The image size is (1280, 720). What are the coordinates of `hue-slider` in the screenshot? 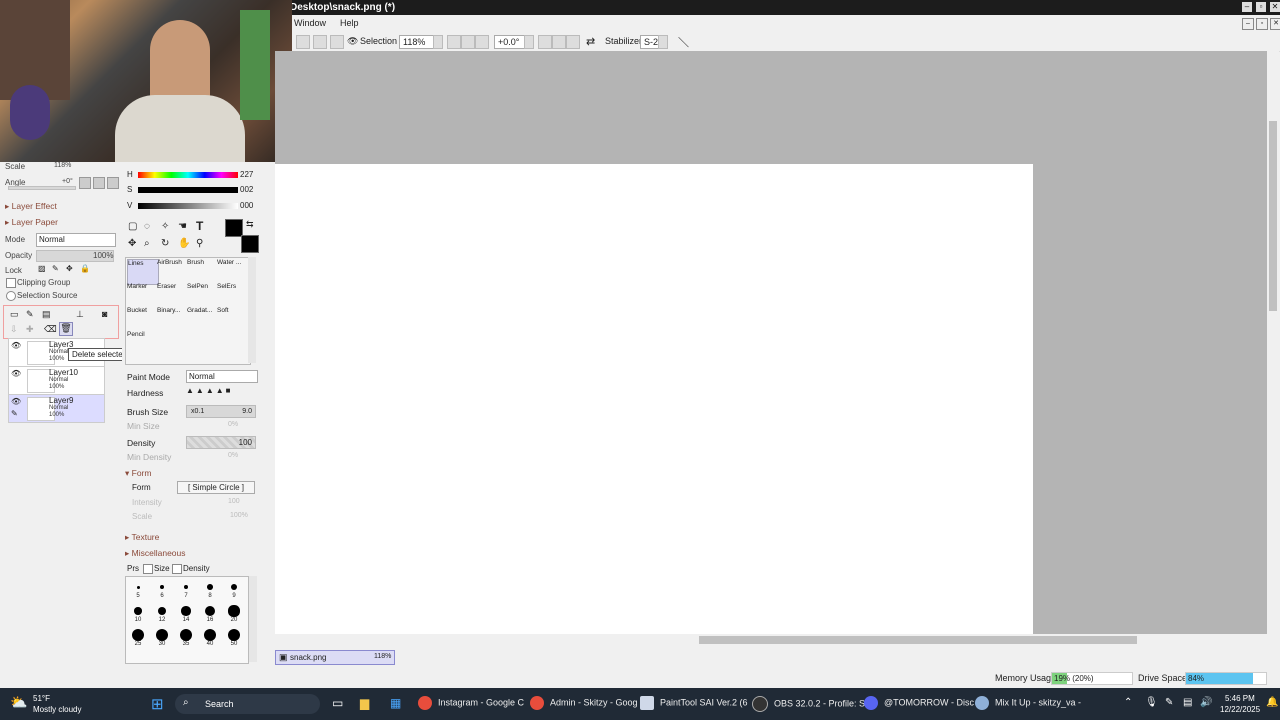 It's located at (188, 175).